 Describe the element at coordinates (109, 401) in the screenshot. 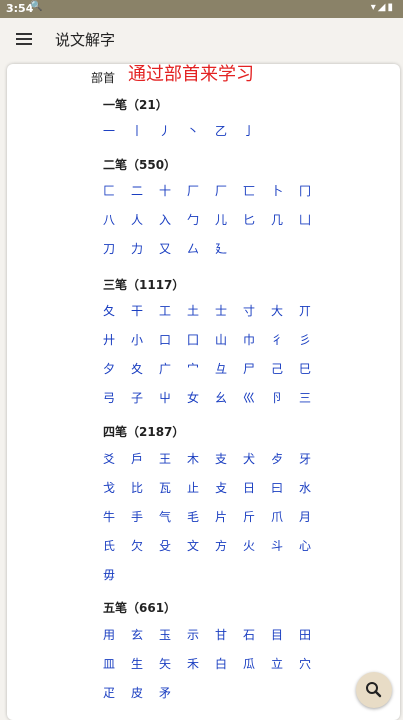

I see `radical-link: 弓` at that location.